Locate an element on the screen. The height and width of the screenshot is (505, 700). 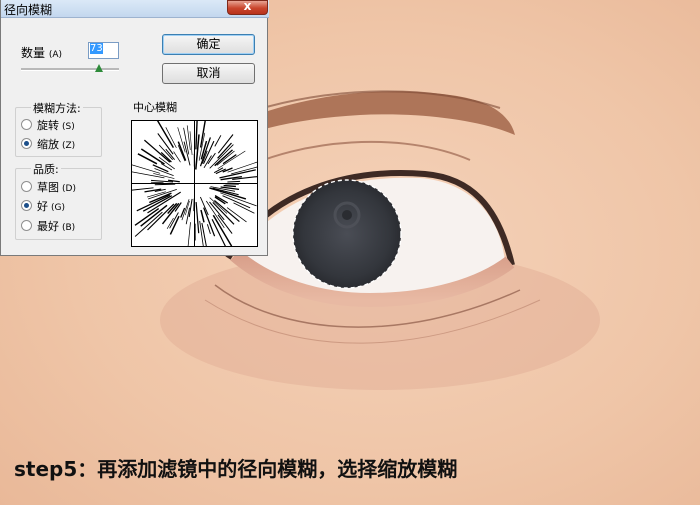
spin-key: (S) is located at coordinates (68, 127).